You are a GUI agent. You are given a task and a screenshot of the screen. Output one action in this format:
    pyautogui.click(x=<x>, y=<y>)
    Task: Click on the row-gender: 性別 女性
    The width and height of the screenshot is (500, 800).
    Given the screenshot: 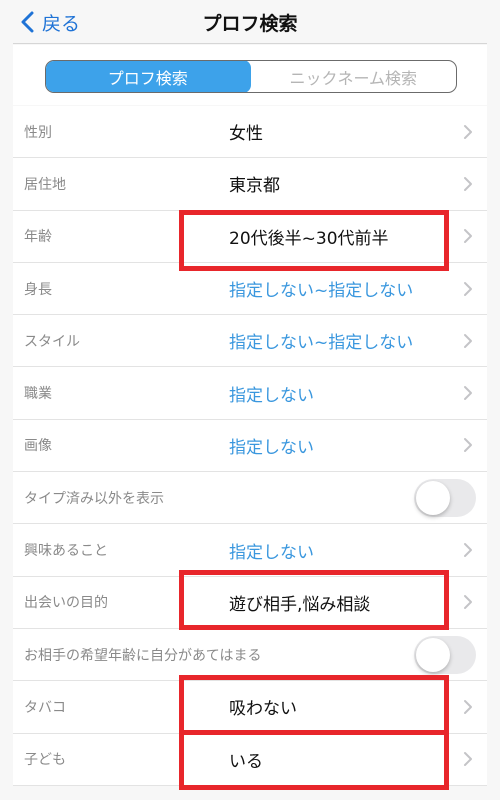 What is the action you would take?
    pyautogui.click(x=250, y=132)
    